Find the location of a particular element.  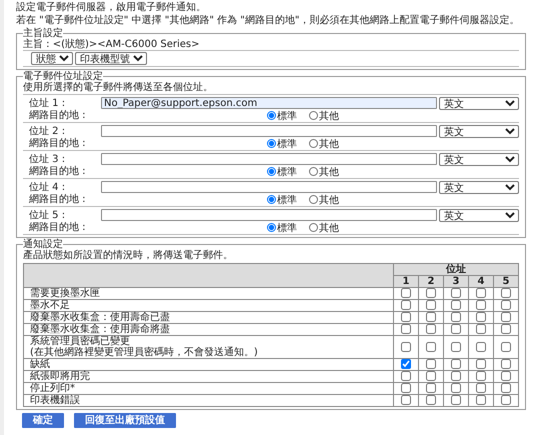

restore-defaults-button: 回復至出廠預設值 is located at coordinates (125, 420).